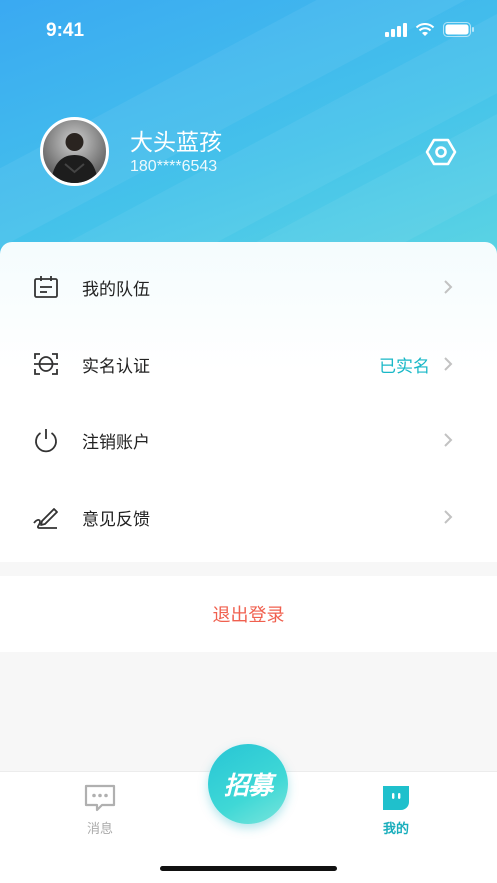  What do you see at coordinates (404, 366) in the screenshot?
I see `verification-status: 已实名` at bounding box center [404, 366].